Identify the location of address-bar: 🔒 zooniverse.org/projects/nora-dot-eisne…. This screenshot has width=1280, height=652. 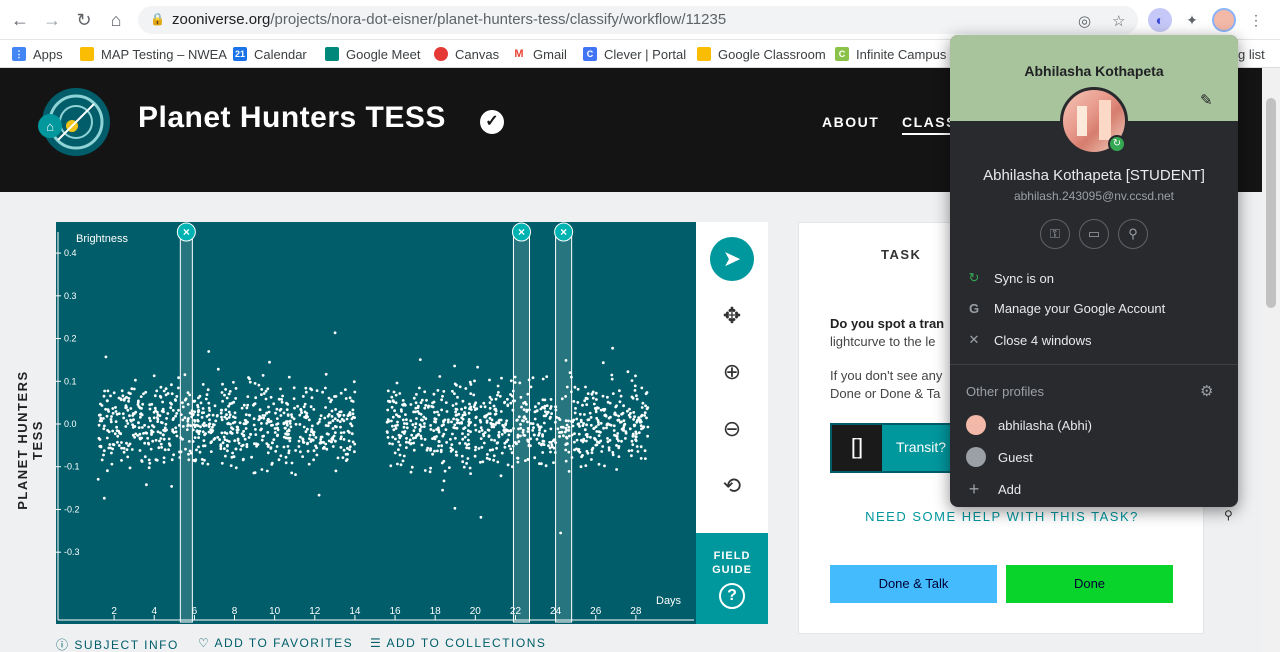
(638, 20).